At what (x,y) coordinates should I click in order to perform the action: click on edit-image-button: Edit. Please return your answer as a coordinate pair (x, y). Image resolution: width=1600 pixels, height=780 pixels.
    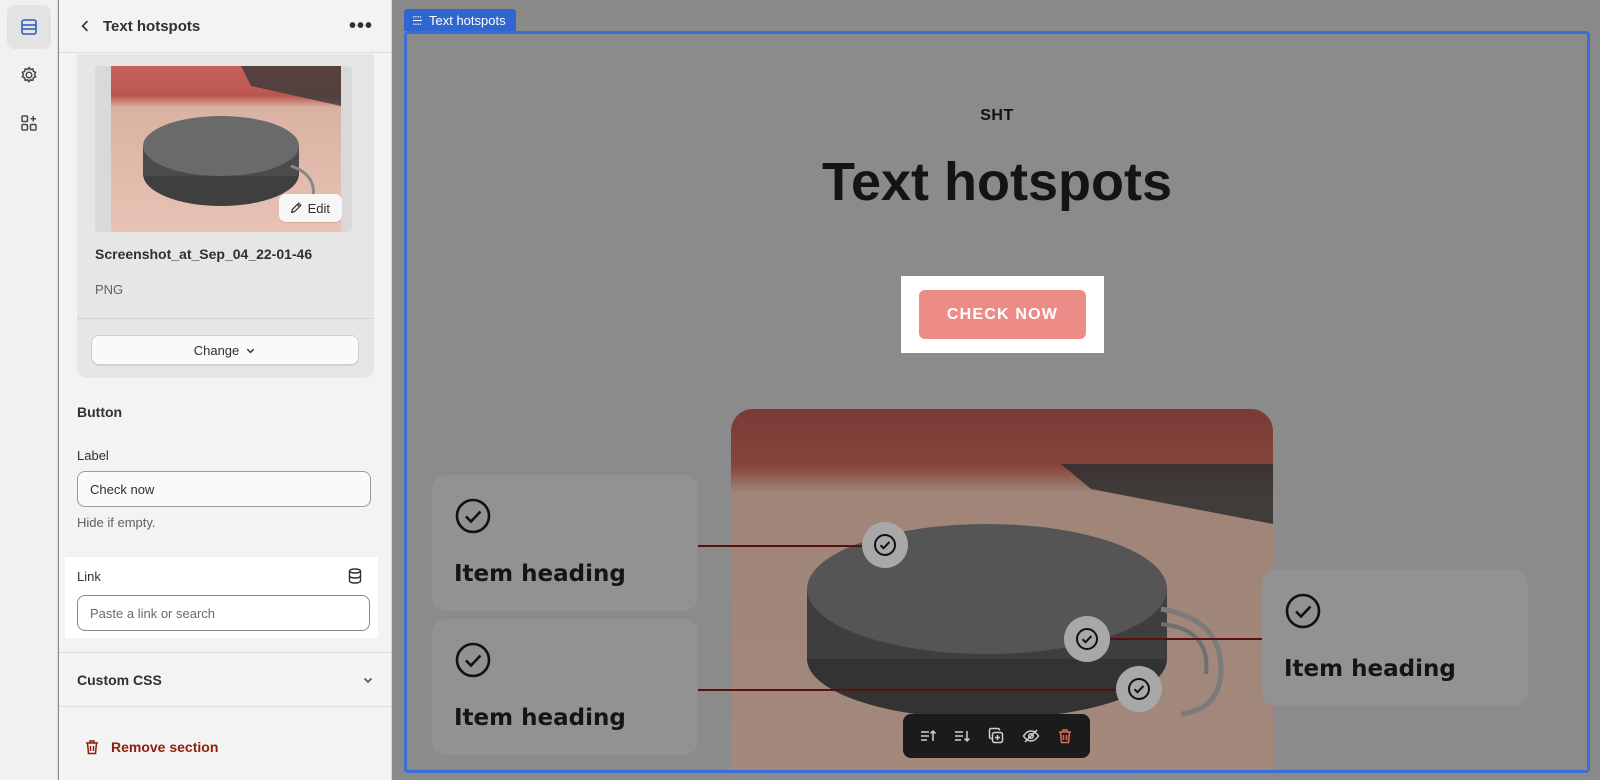
    Looking at the image, I should click on (310, 208).